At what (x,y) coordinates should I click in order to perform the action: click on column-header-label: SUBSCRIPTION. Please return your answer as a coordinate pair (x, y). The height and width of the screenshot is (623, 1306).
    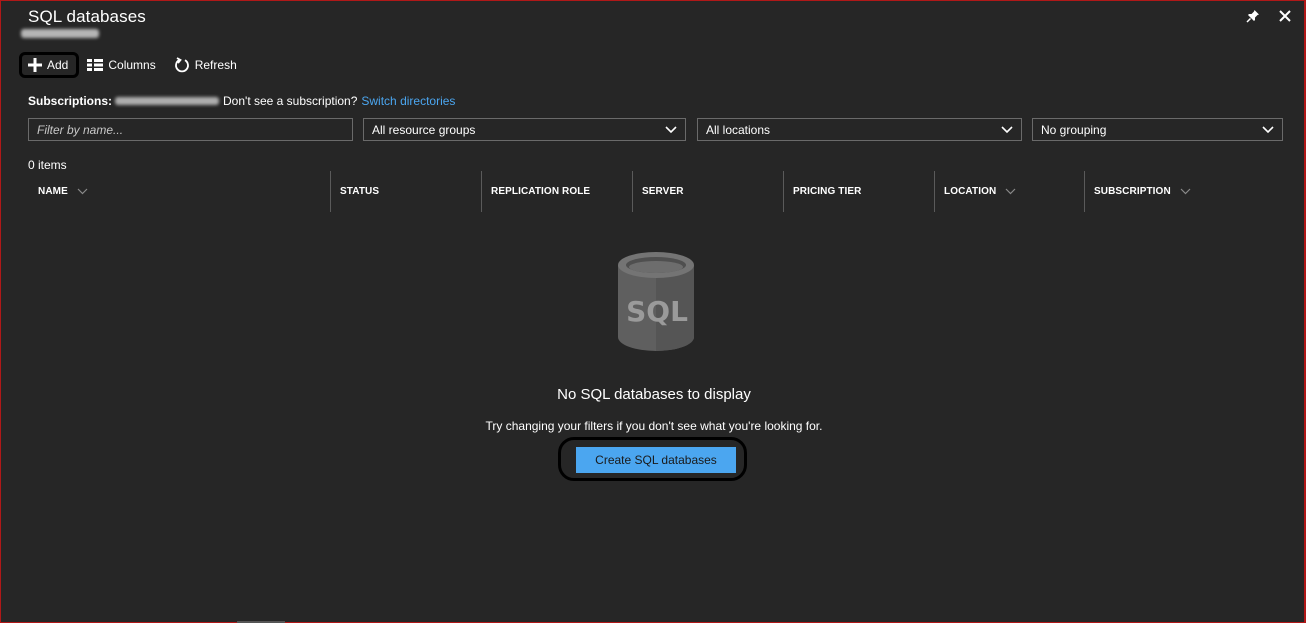
    Looking at the image, I should click on (1132, 191).